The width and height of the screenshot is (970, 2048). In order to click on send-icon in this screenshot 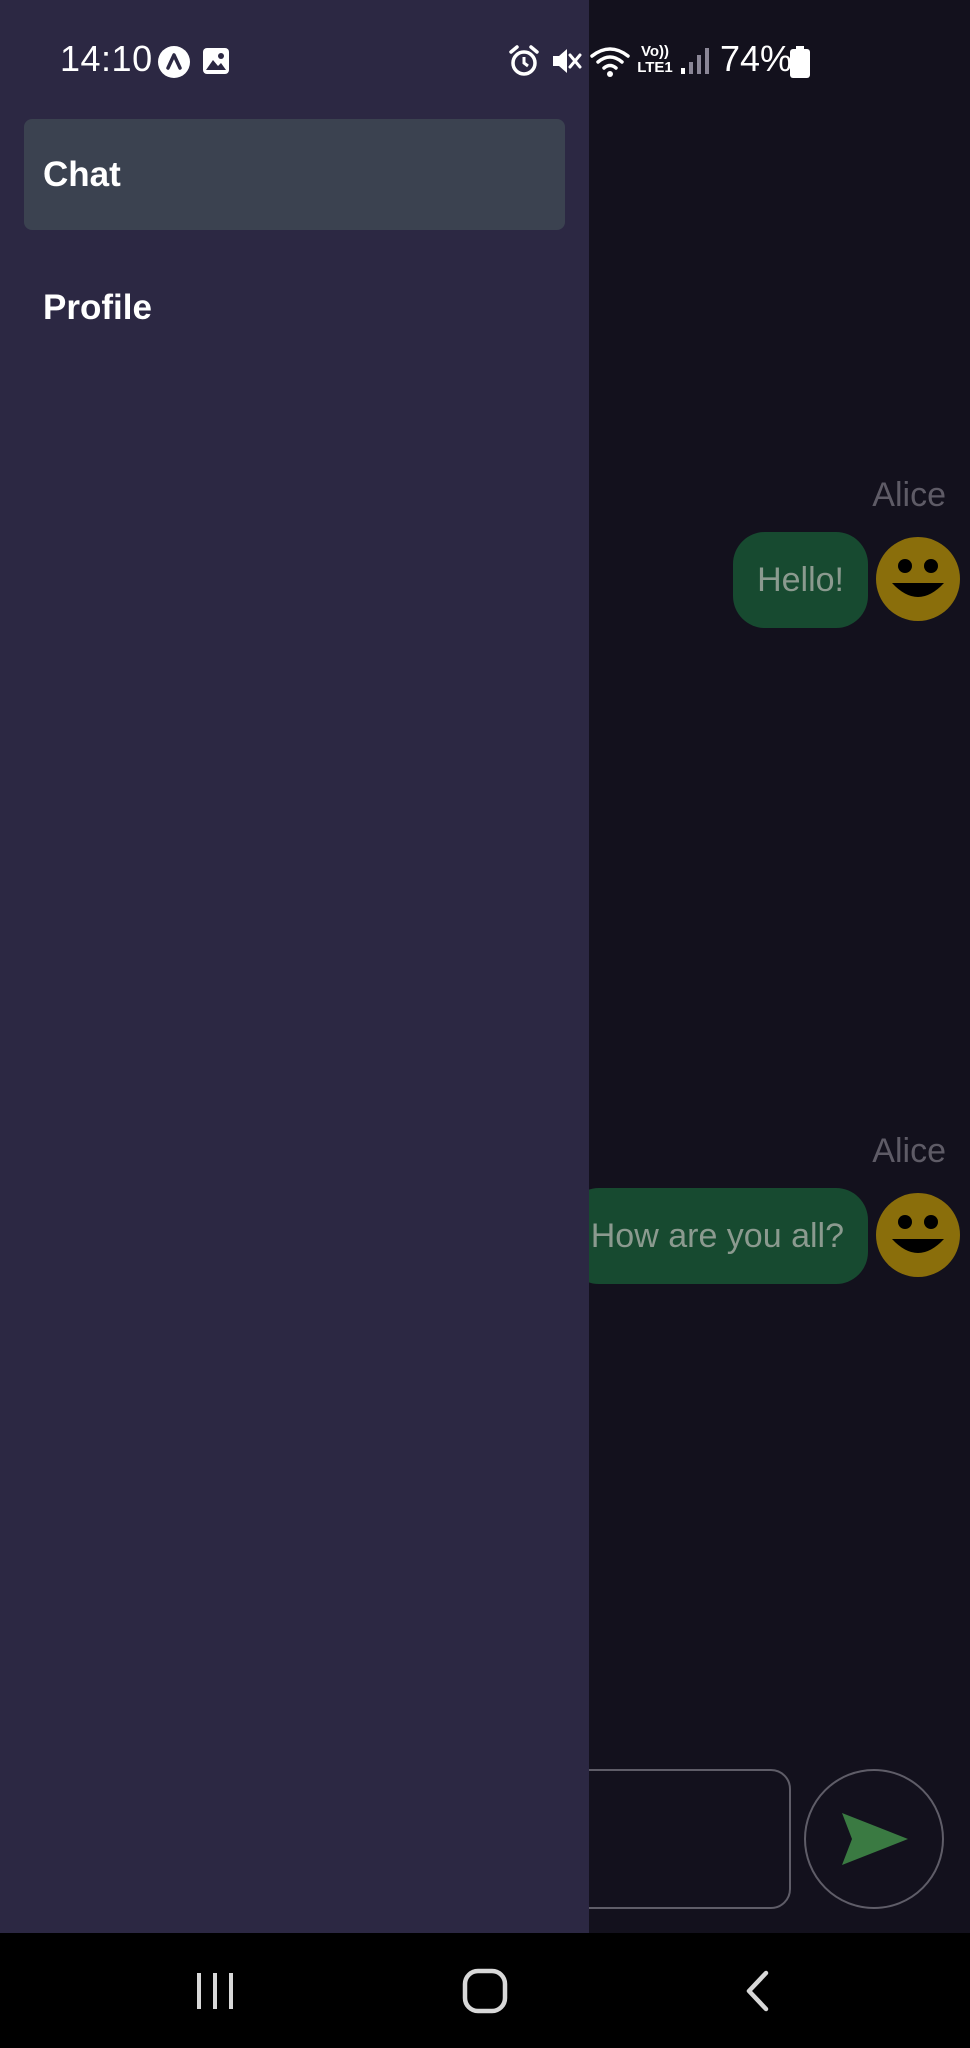, I will do `click(875, 1839)`.